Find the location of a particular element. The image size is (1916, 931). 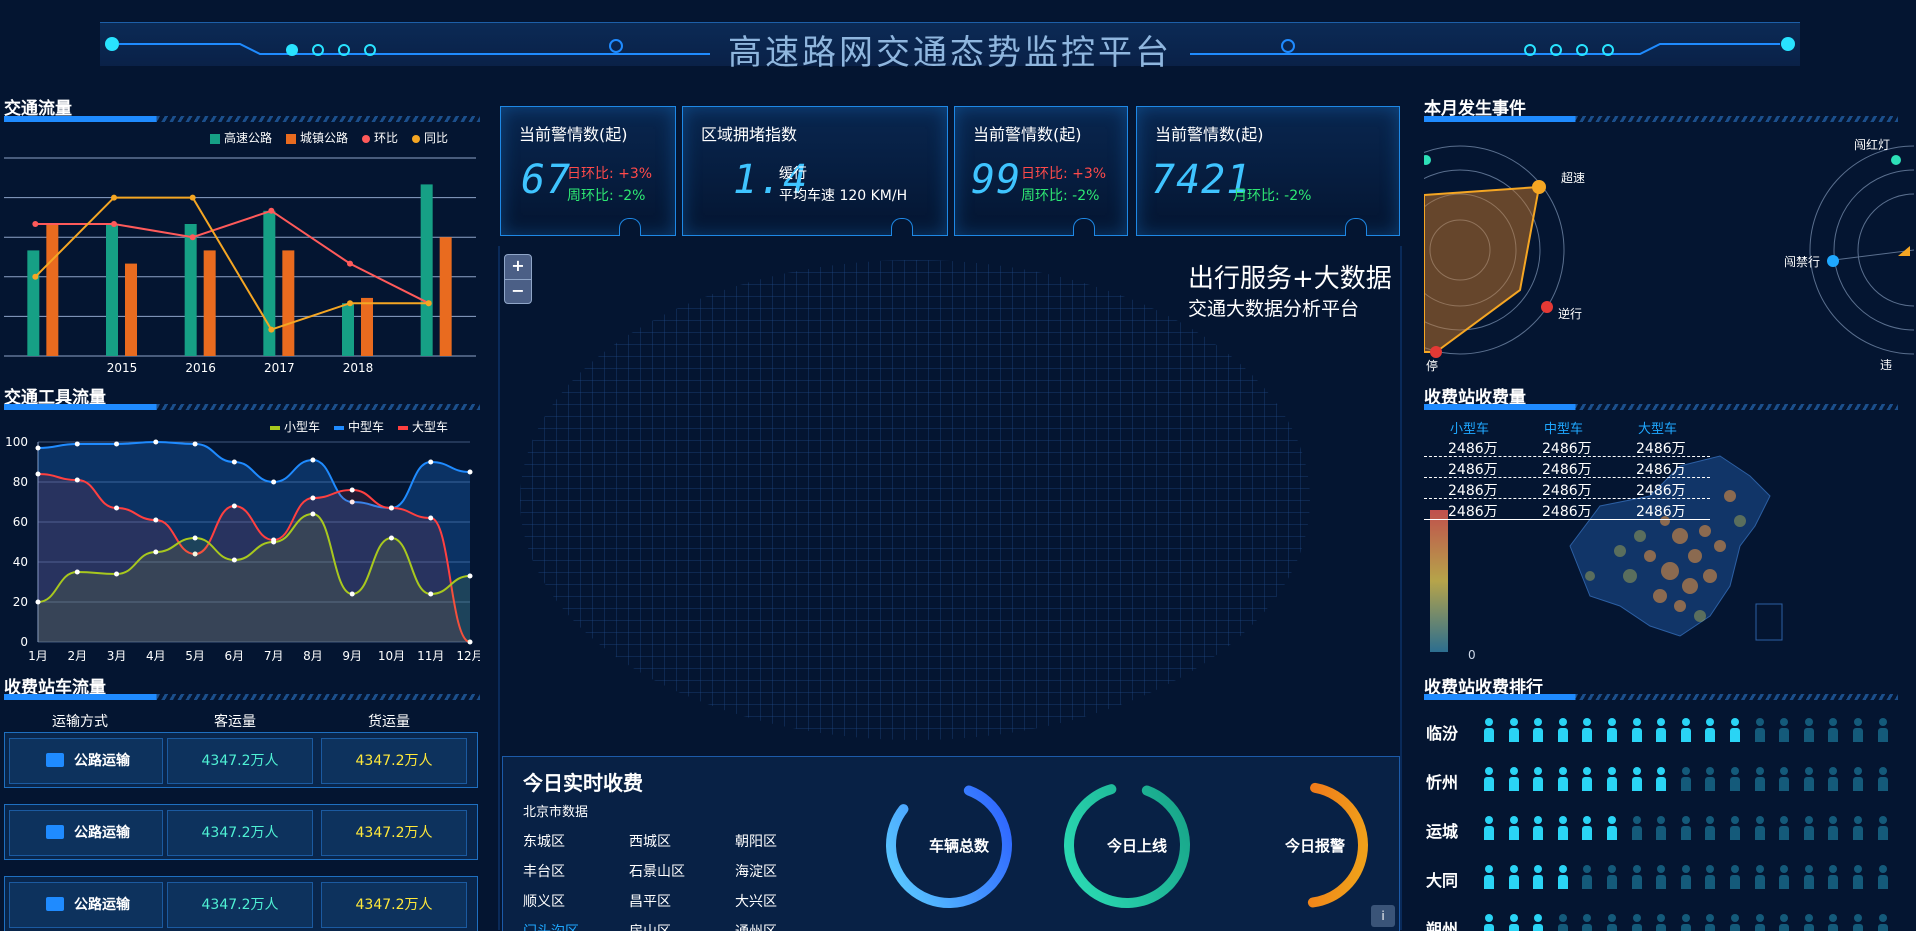

fee-row: 2486万 2486万 2486万 is located at coordinates (1567, 509).